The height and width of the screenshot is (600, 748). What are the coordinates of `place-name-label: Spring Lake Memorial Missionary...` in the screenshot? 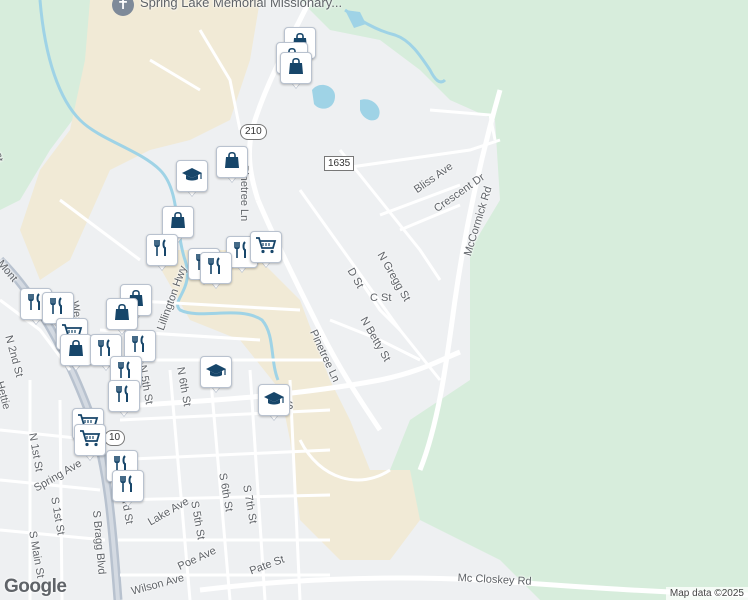 It's located at (241, 5).